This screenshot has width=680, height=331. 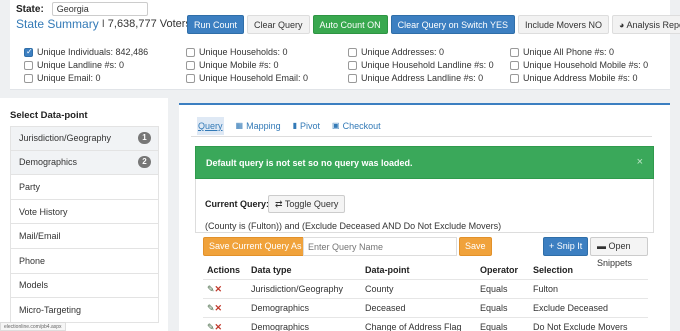 I want to click on count-label: Unique Household Mobile #s: 0, so click(x=586, y=65).